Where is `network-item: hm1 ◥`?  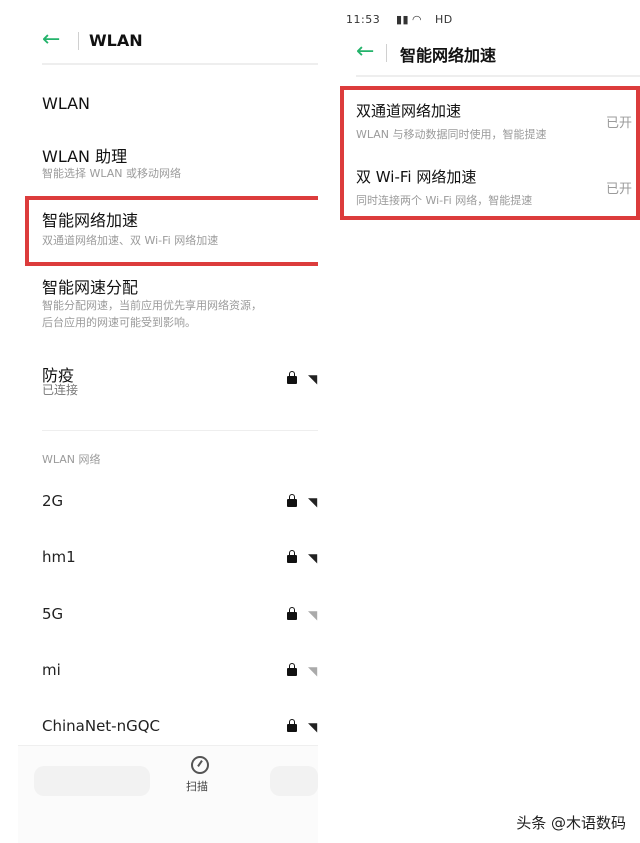
network-item: hm1 ◥ is located at coordinates (180, 558).